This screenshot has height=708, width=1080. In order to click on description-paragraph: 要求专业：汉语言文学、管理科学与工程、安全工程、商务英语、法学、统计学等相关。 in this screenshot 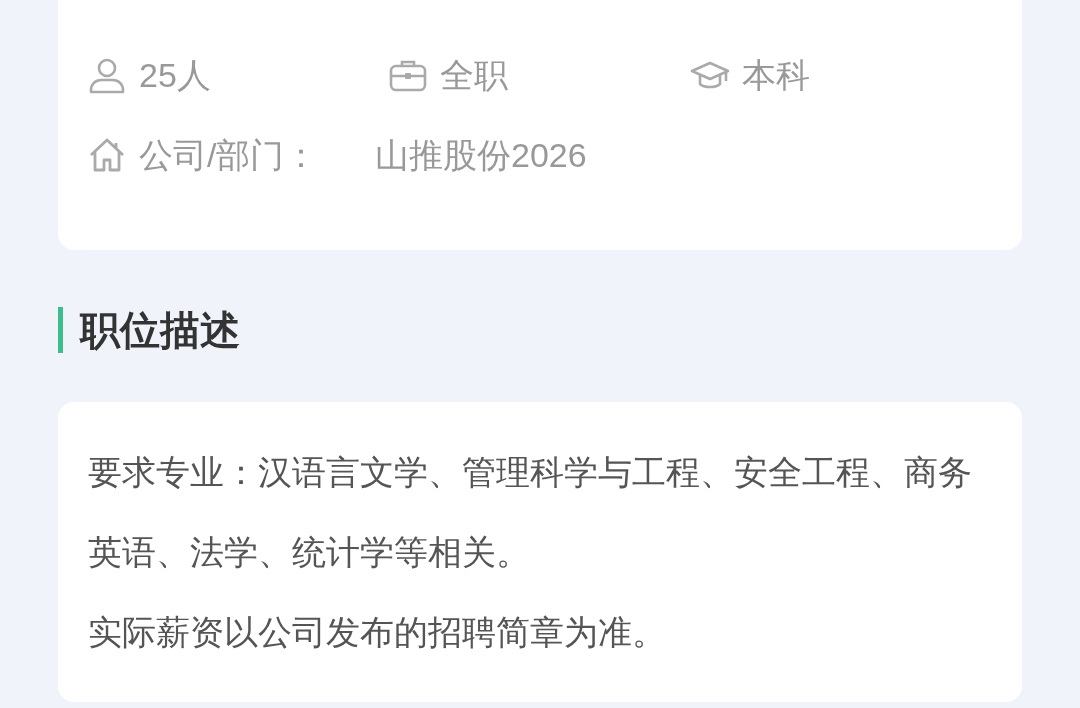, I will do `click(530, 512)`.